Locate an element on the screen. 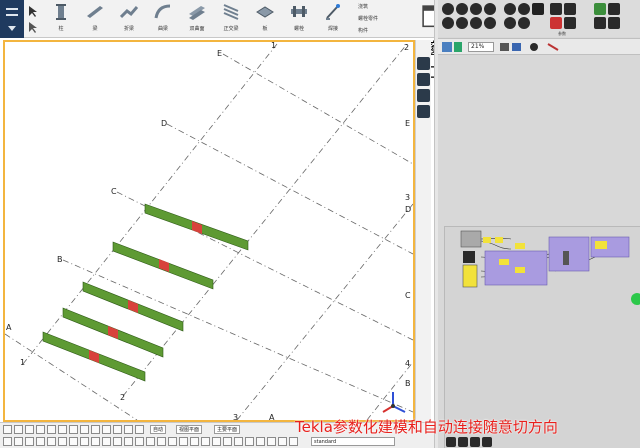 The height and width of the screenshot is (448, 640). tool-column-button: 柱 is located at coordinates (61, 19).